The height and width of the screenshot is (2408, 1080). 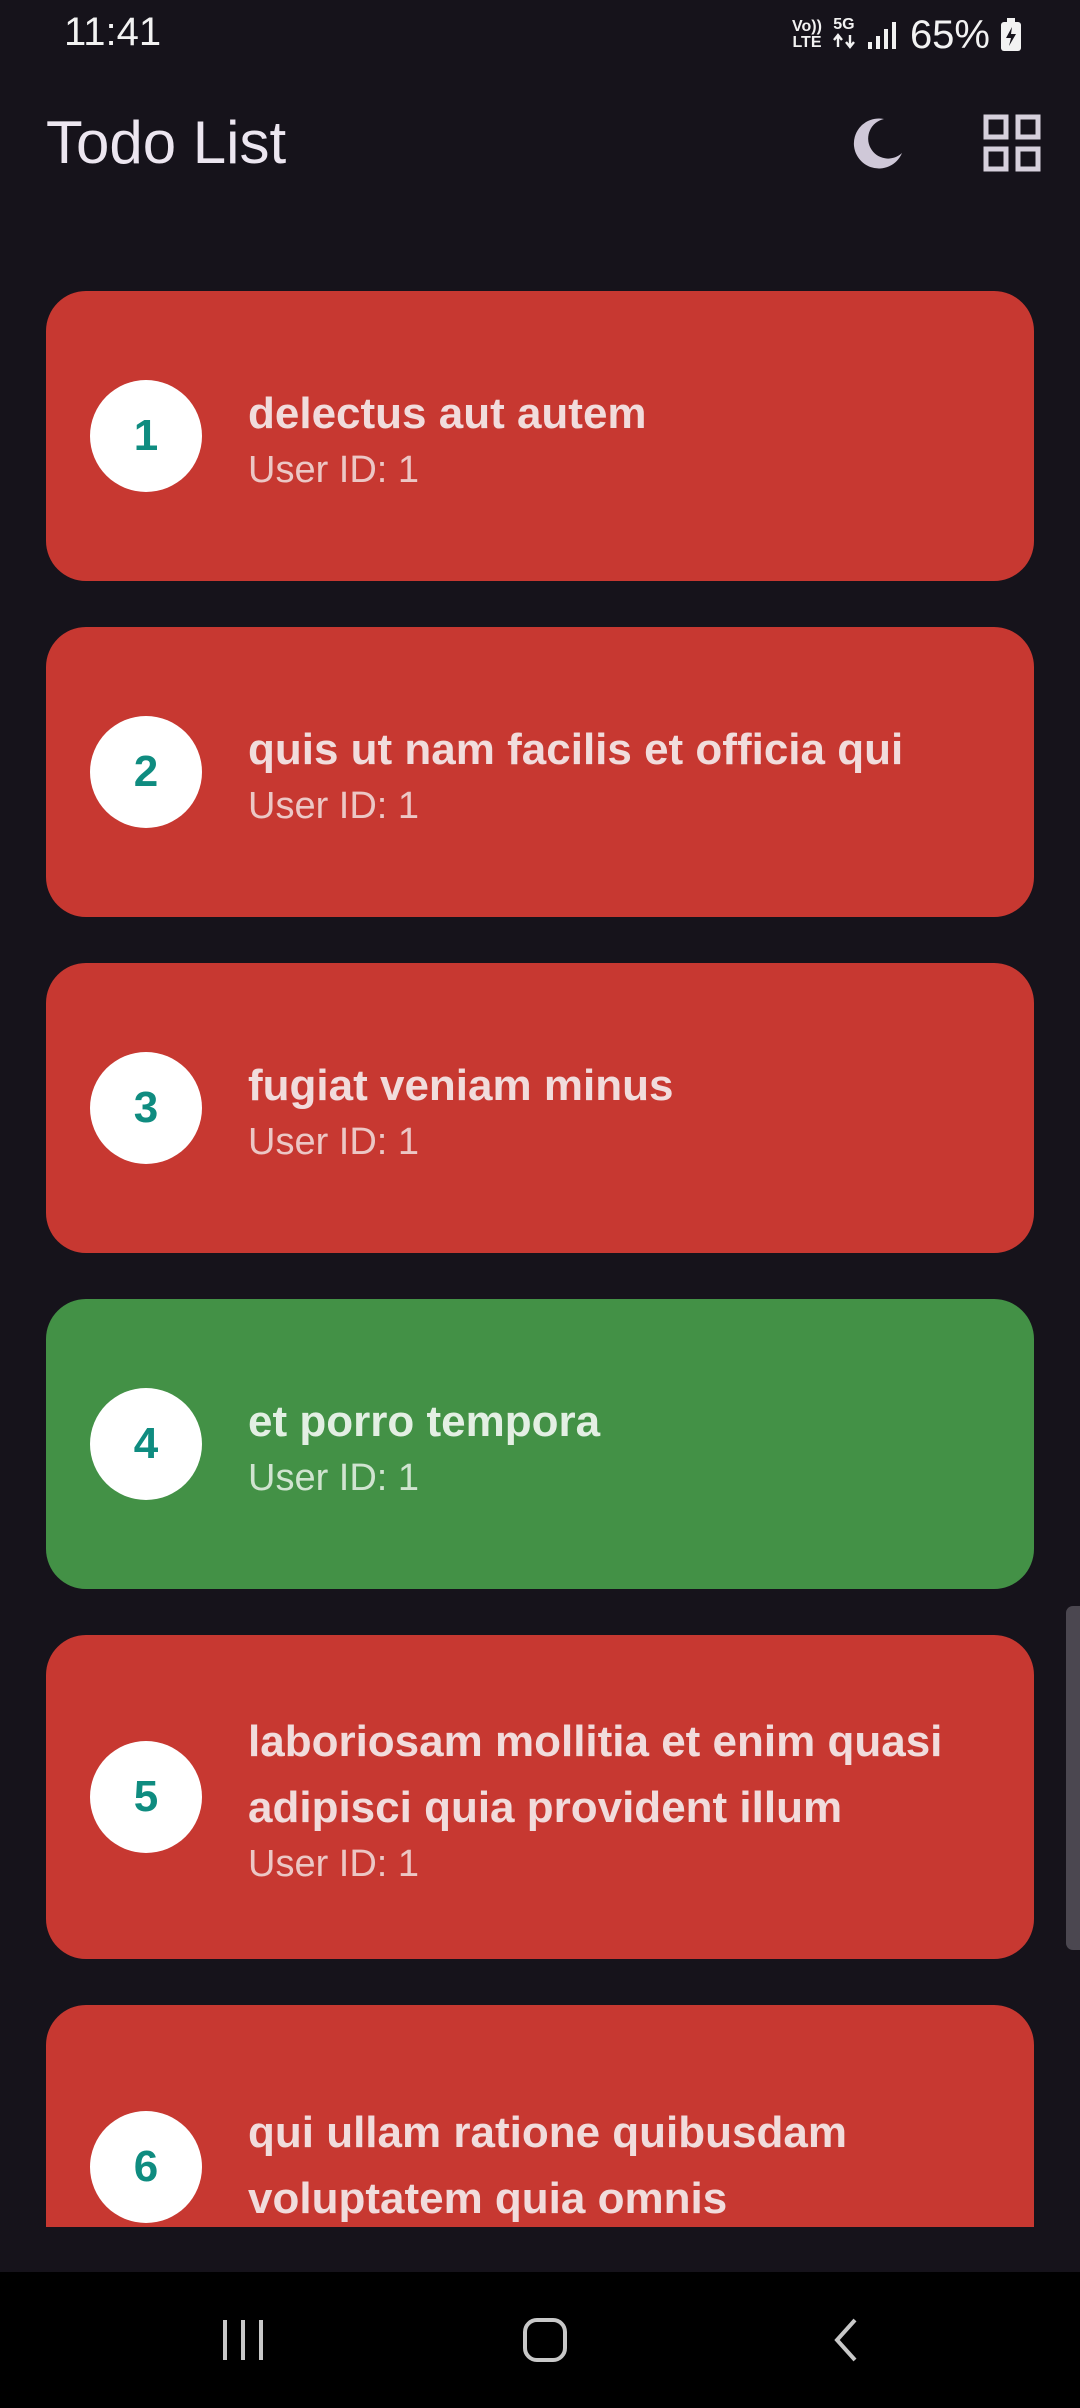 I want to click on back-button, so click(x=847, y=2340).